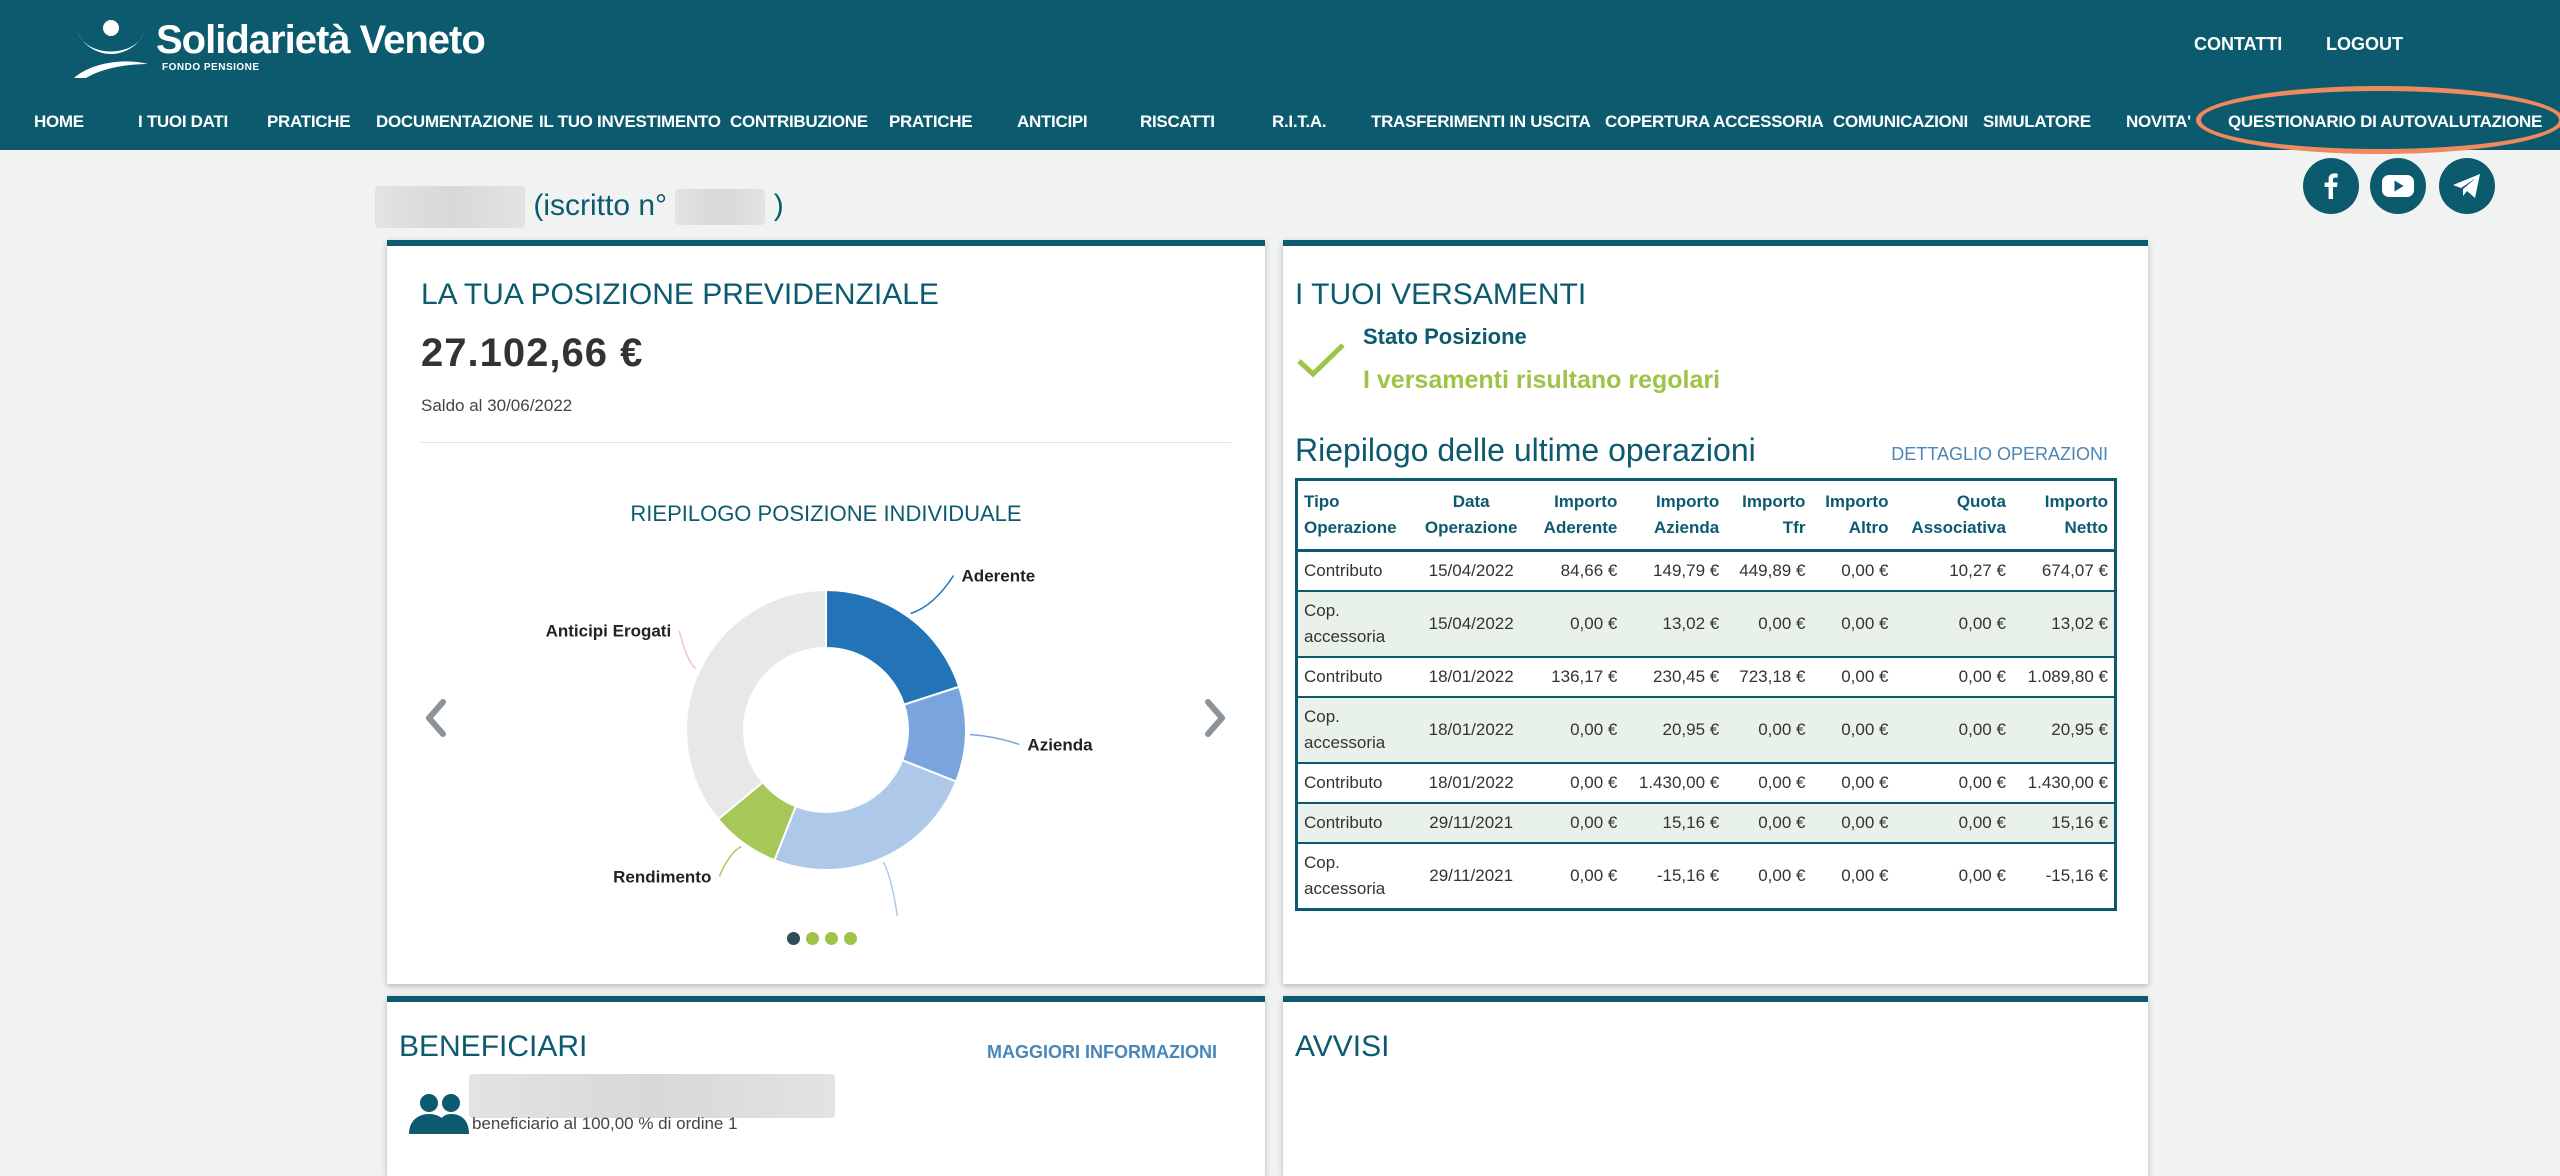 This screenshot has width=2560, height=1176. What do you see at coordinates (931, 122) in the screenshot?
I see `nav-pratiche-2: PRATICHE` at bounding box center [931, 122].